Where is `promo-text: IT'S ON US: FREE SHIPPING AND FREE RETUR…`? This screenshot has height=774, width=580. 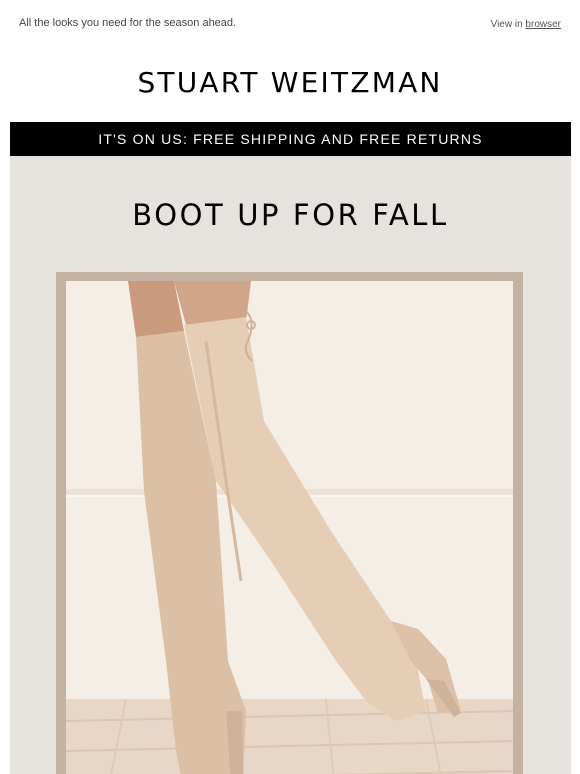 promo-text: IT'S ON US: FREE SHIPPING AND FREE RETUR… is located at coordinates (290, 139).